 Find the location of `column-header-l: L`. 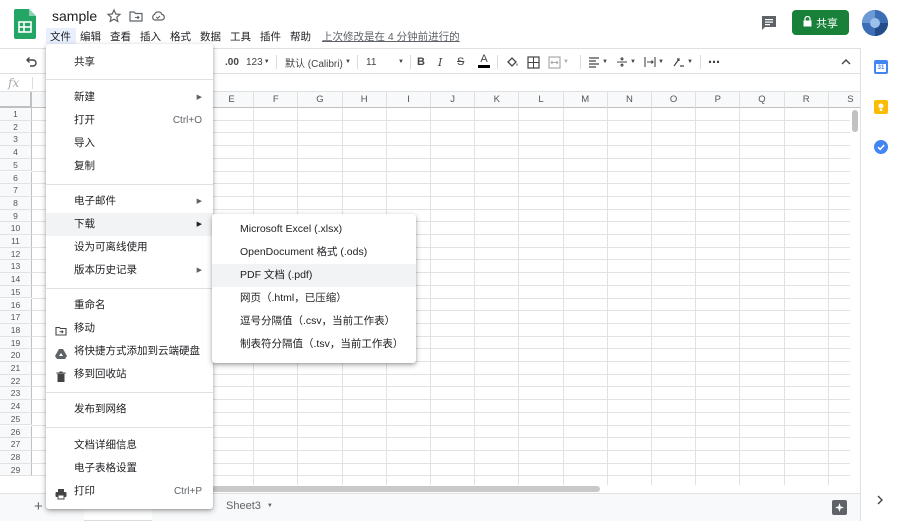

column-header-l: L is located at coordinates (541, 100).